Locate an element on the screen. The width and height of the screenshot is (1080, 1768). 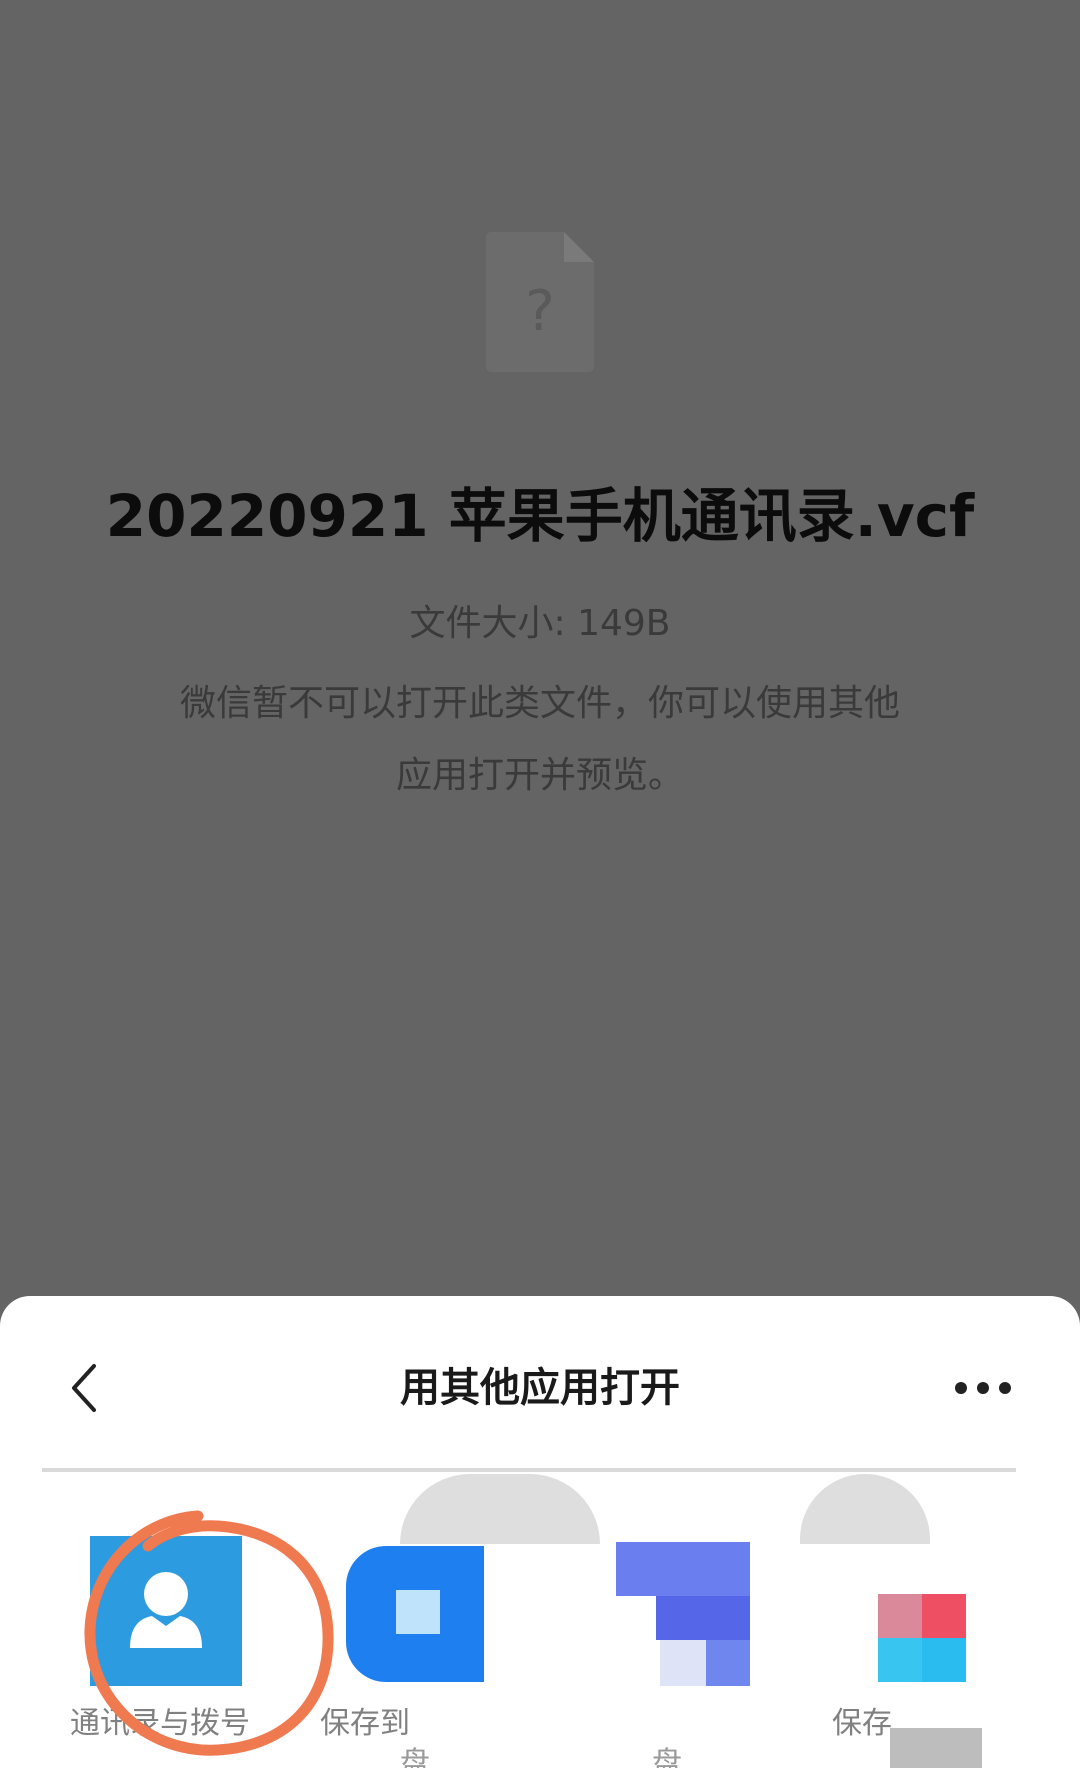
partial-app-icon is located at coordinates (936, 1748).